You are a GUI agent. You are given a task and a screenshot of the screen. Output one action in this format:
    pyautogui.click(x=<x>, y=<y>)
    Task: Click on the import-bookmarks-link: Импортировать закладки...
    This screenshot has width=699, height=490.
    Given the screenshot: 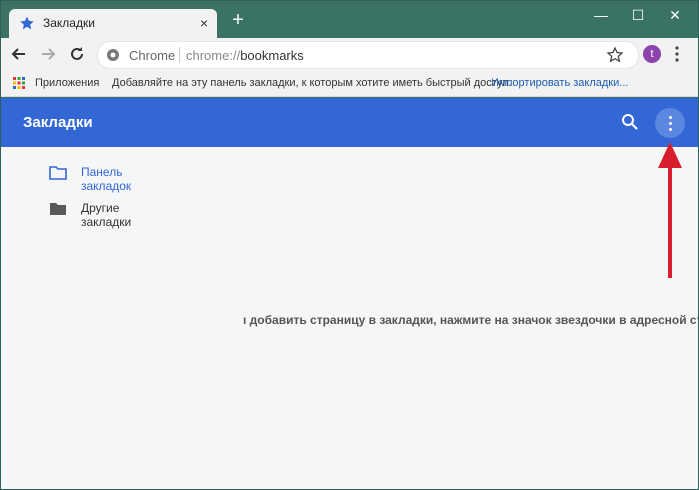 What is the action you would take?
    pyautogui.click(x=559, y=83)
    